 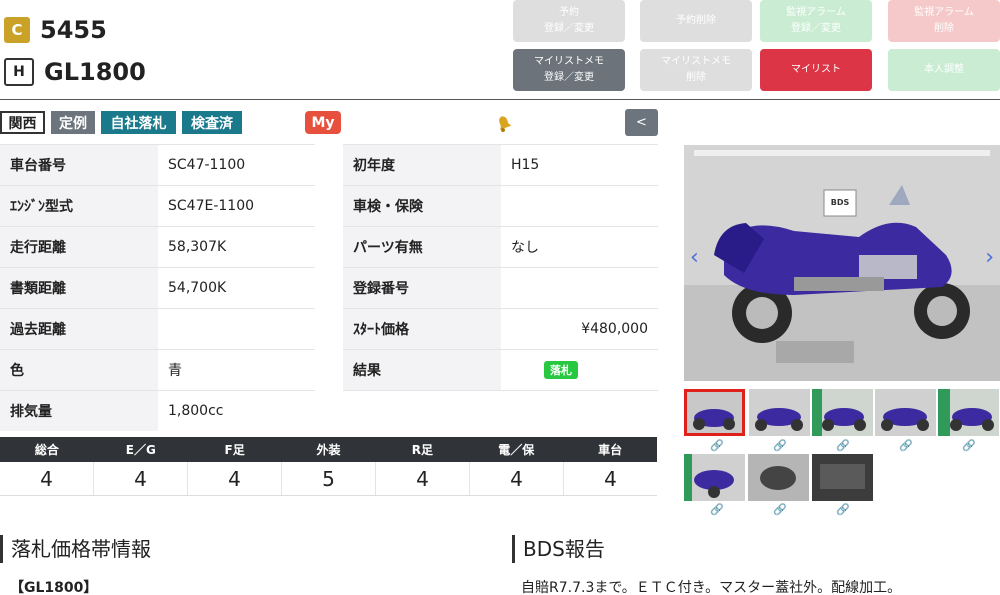 I want to click on inspection-insurance-value, so click(x=579, y=206).